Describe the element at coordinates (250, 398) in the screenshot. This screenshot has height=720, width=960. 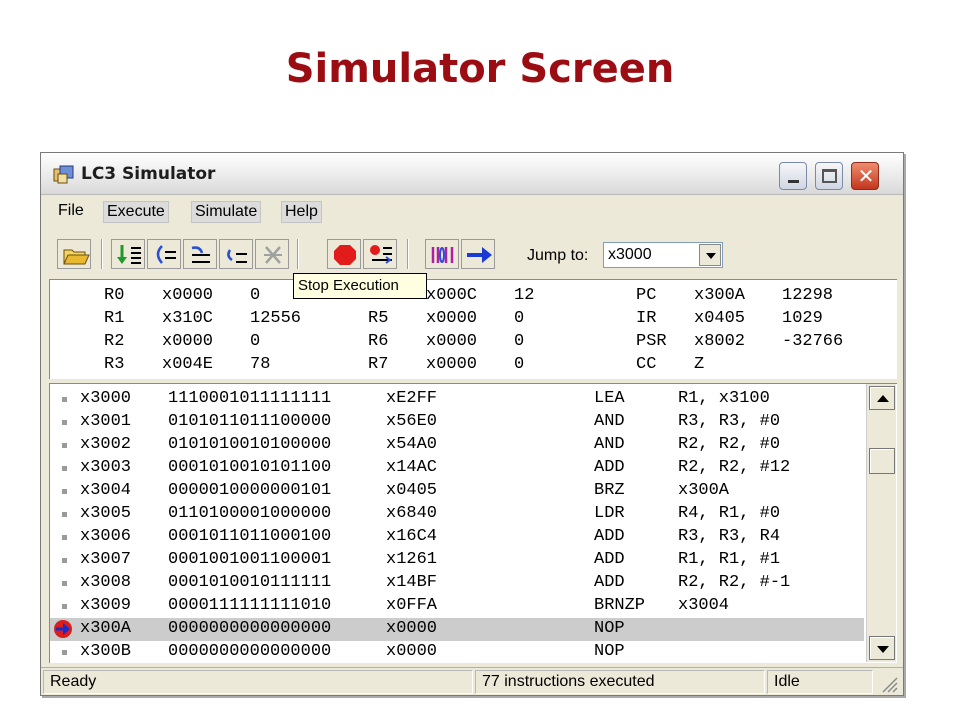
I see `memory-bin: 1110001011111111` at that location.